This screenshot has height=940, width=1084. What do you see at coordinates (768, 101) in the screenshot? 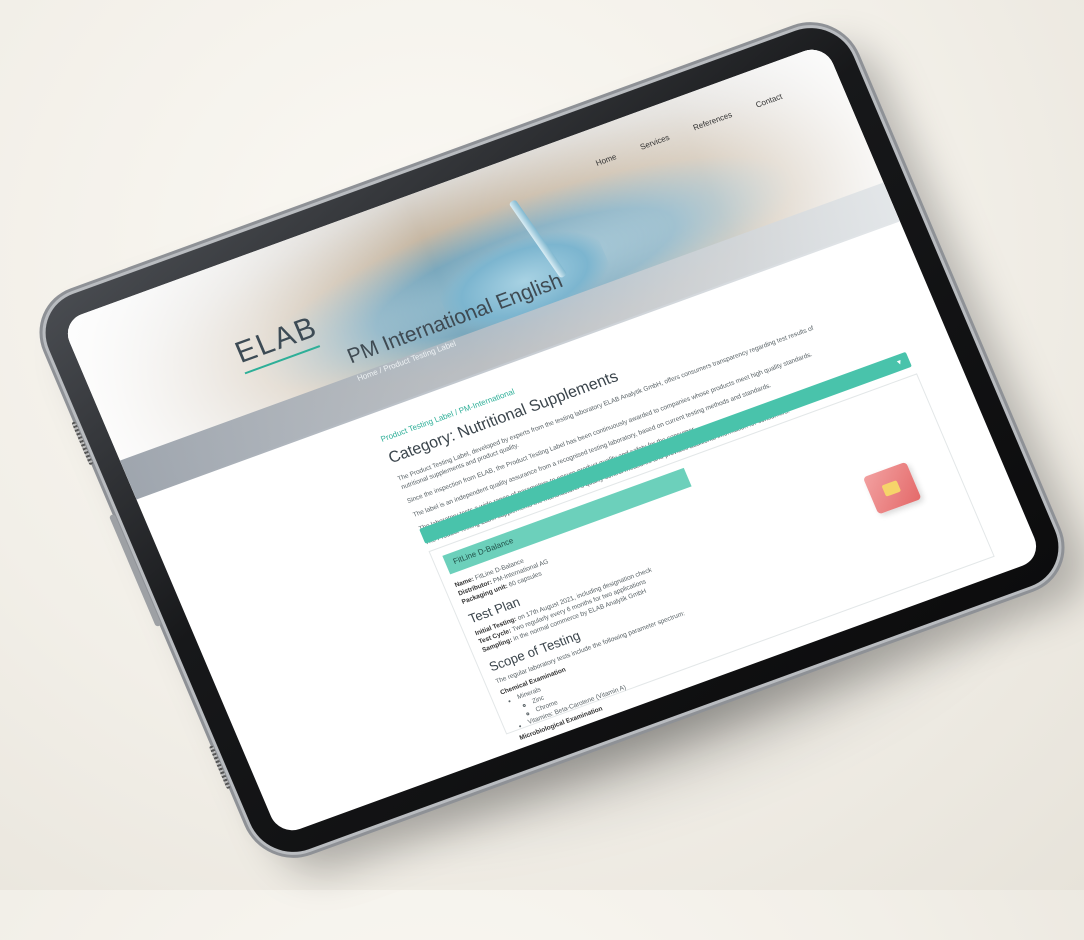
I see `nav-item-contact: Contact` at bounding box center [768, 101].